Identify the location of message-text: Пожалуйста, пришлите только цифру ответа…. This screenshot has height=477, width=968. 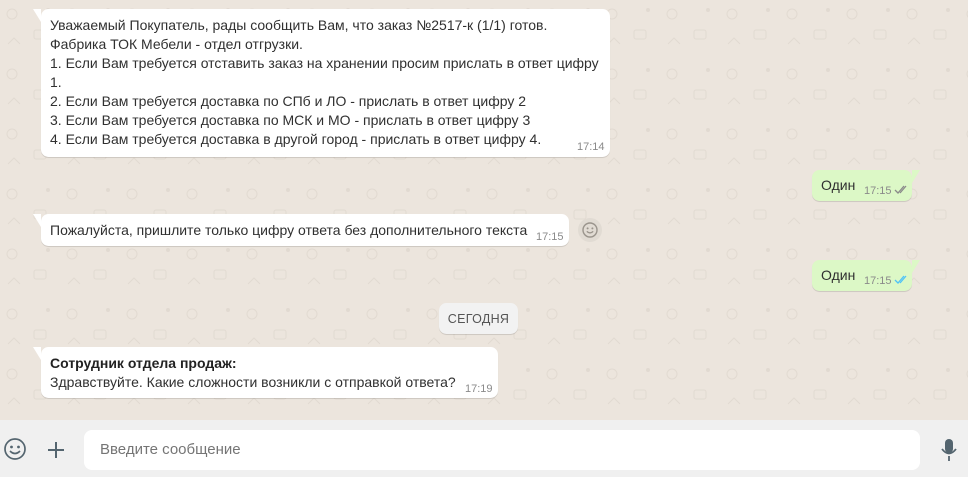
(289, 230).